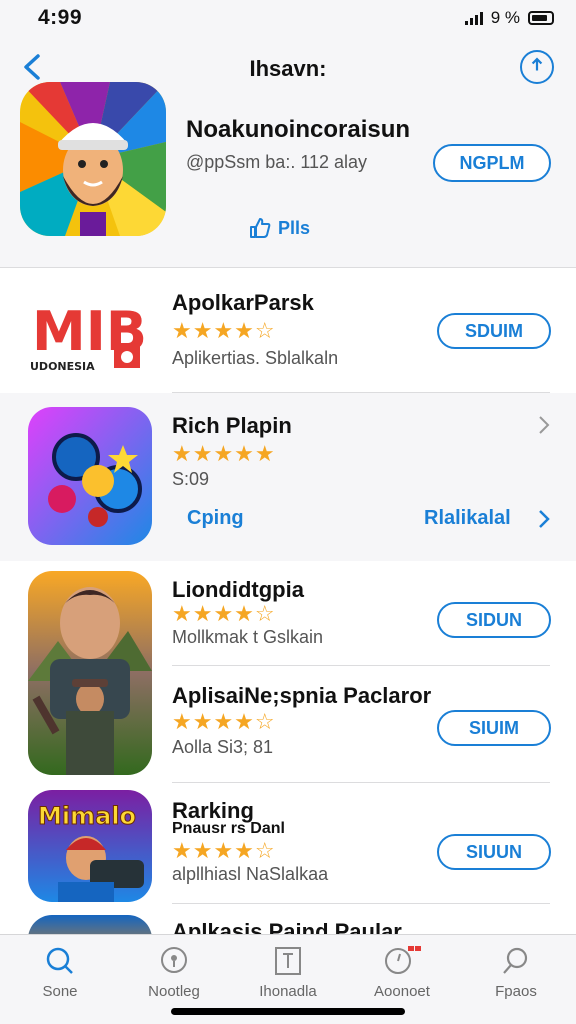 Image resolution: width=576 pixels, height=1024 pixels. I want to click on get-button: SIUUN, so click(494, 852).